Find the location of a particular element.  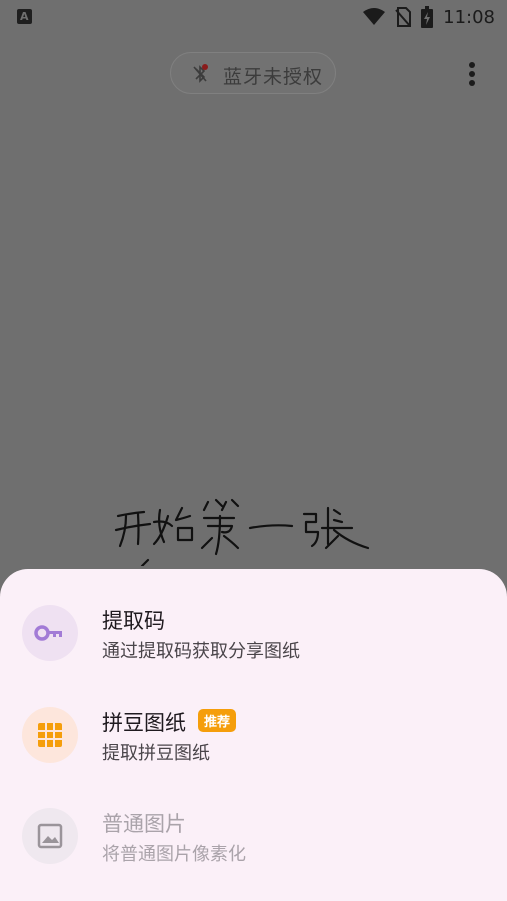

option-title-text: 拼豆图纸 is located at coordinates (144, 723).